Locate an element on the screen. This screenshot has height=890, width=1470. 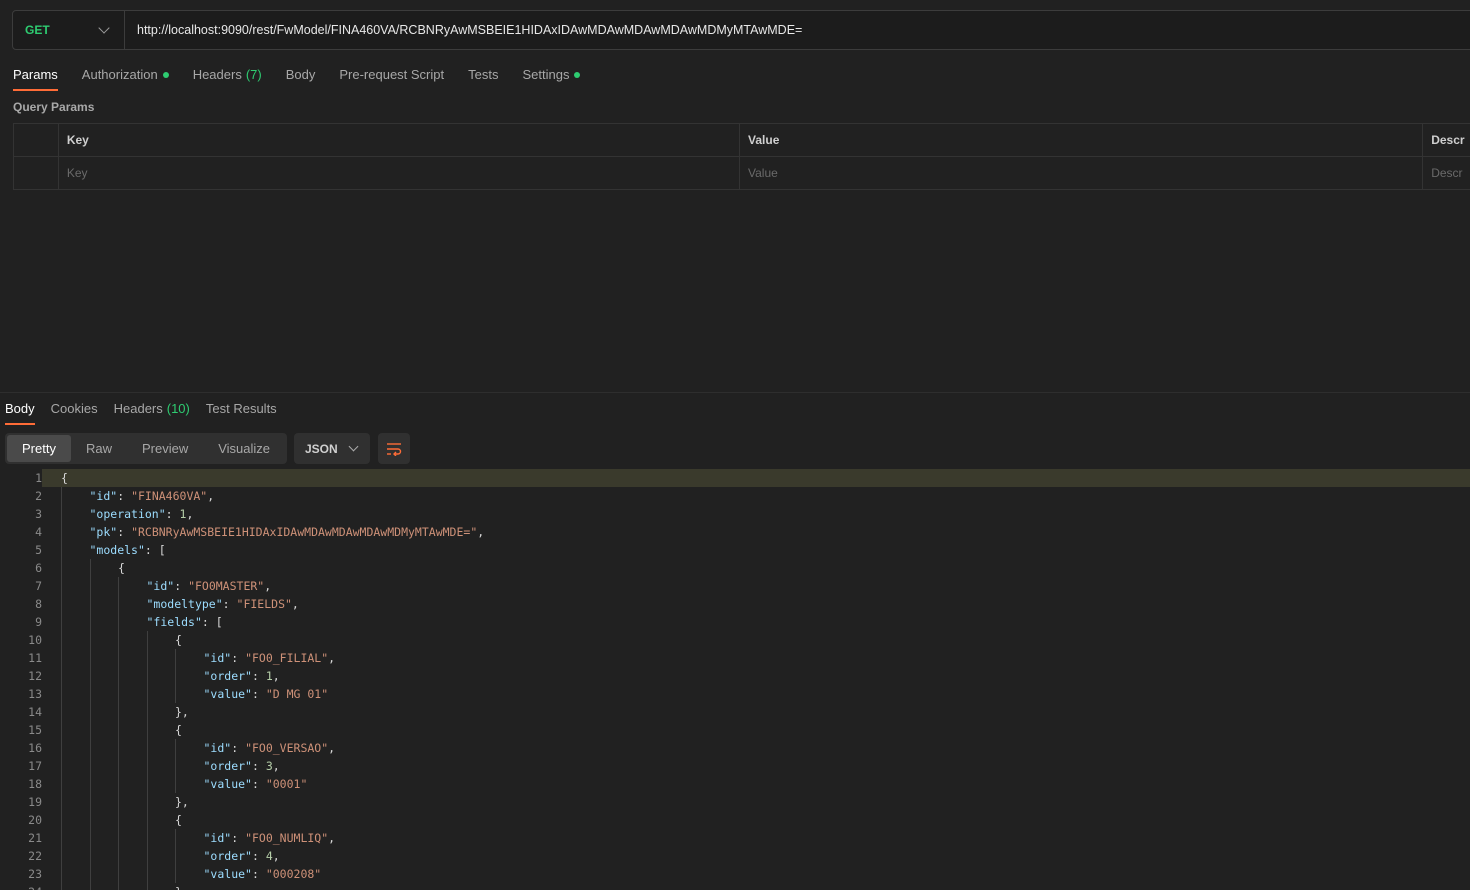
json-key: "fields" is located at coordinates (174, 622).